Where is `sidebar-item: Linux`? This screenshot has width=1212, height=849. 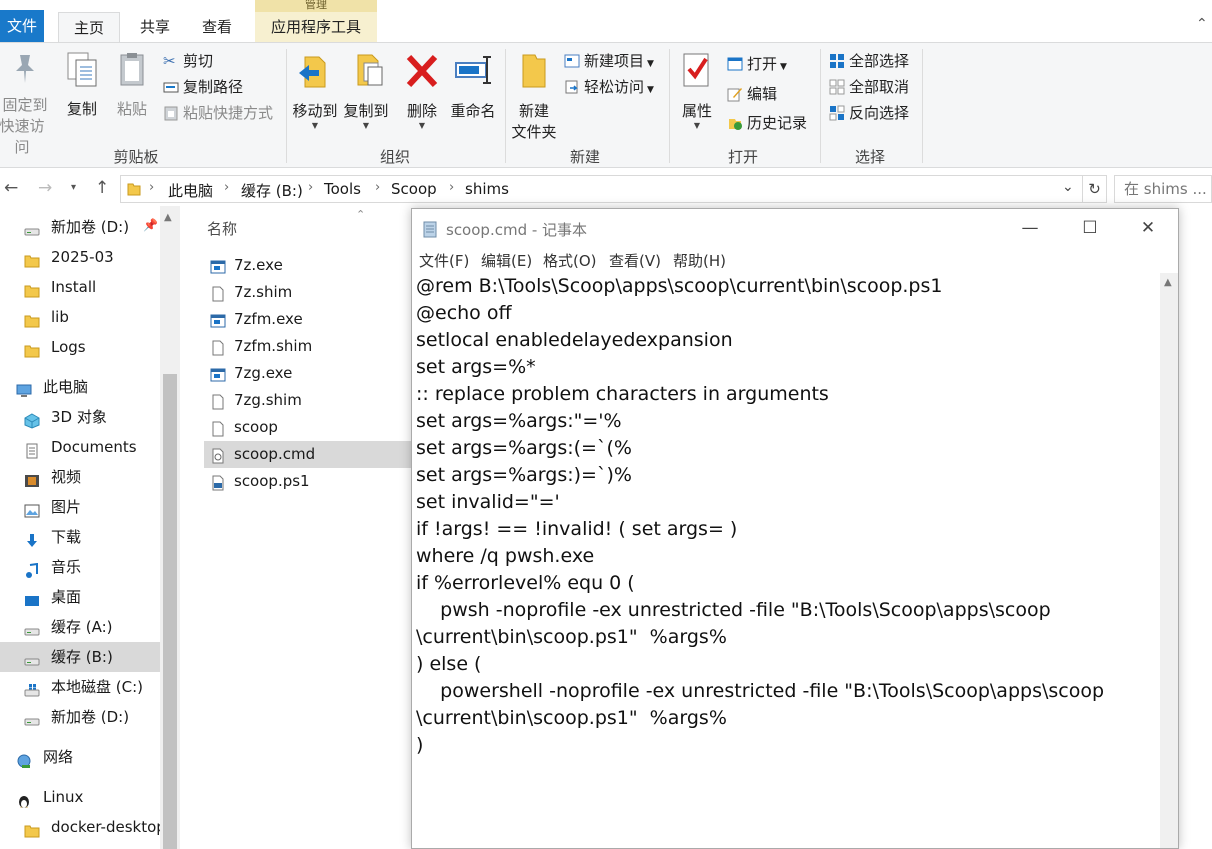 sidebar-item: Linux is located at coordinates (80, 797).